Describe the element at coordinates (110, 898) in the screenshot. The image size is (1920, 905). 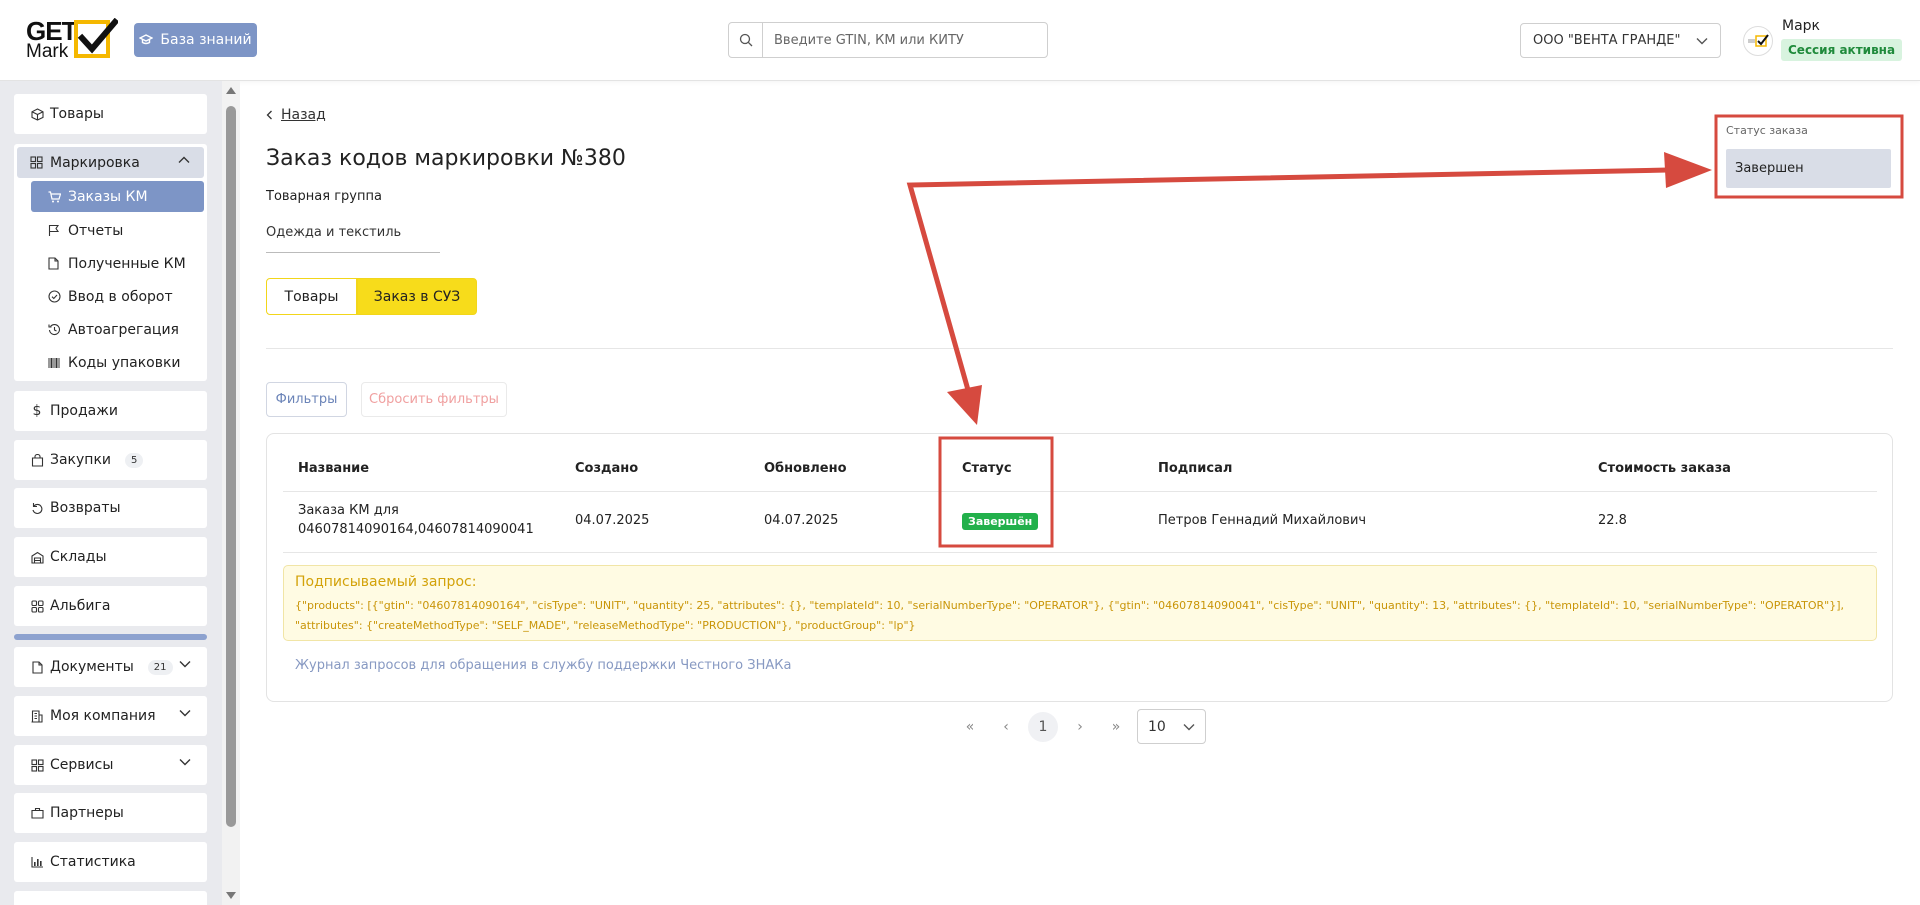
I see `sidebar-item-more` at that location.